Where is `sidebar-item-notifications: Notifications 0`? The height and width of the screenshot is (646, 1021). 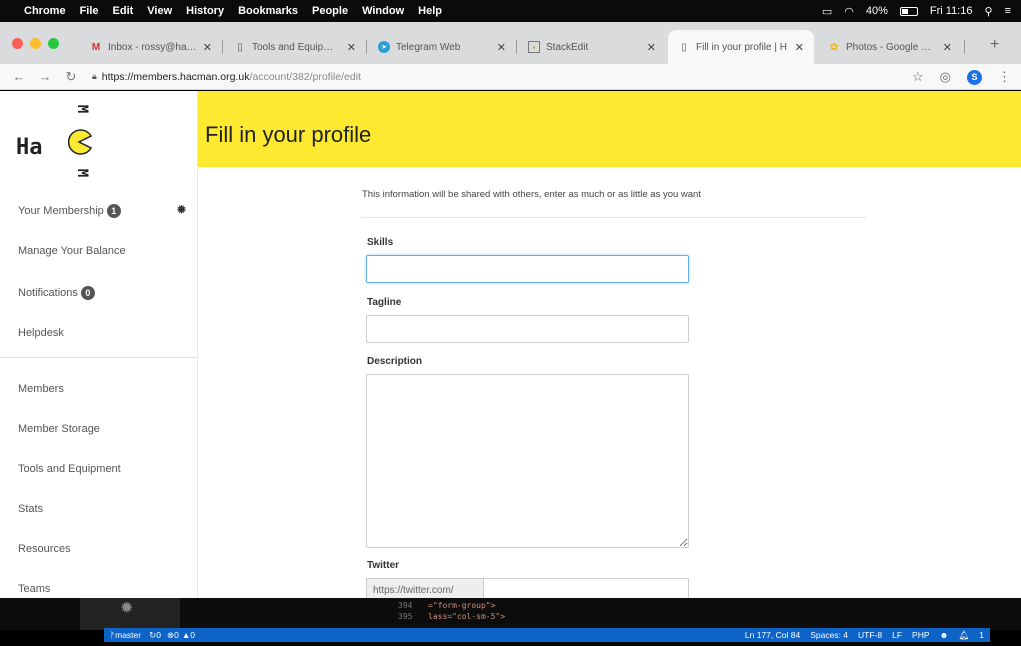
sidebar-item-notifications: Notifications 0 is located at coordinates (56, 293).